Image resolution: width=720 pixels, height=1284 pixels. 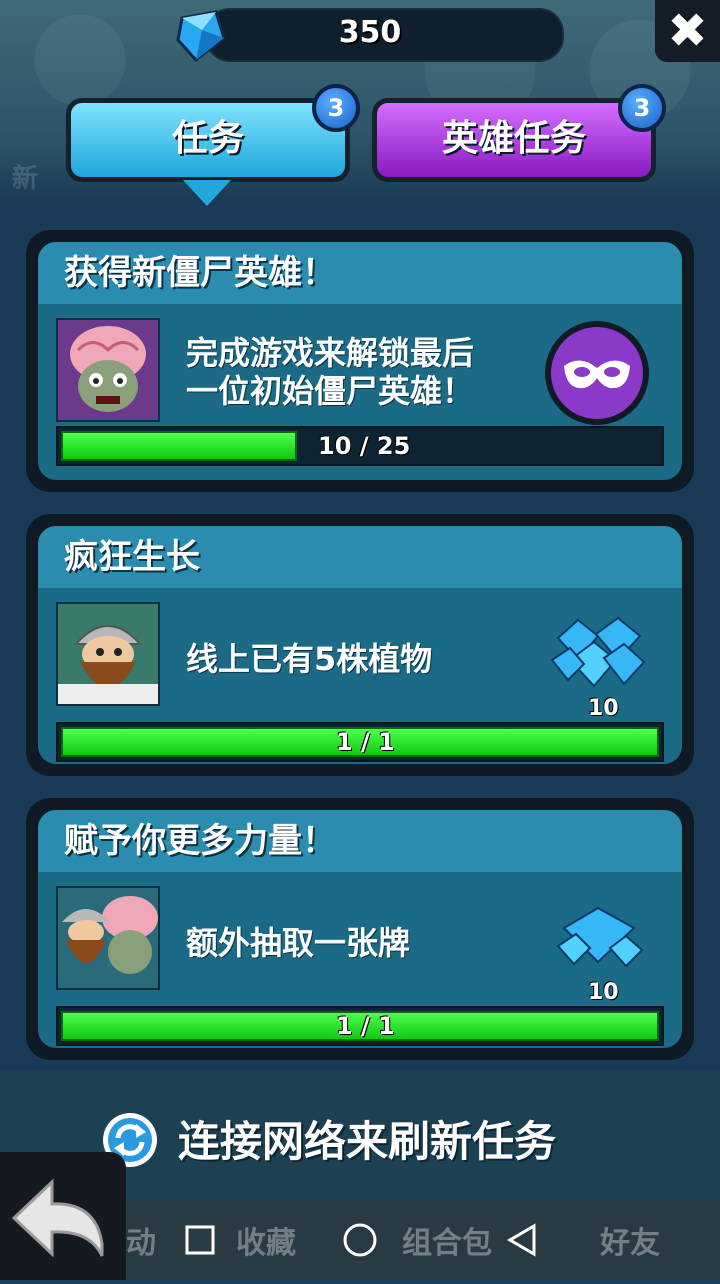 I want to click on back-button, so click(x=63, y=1216).